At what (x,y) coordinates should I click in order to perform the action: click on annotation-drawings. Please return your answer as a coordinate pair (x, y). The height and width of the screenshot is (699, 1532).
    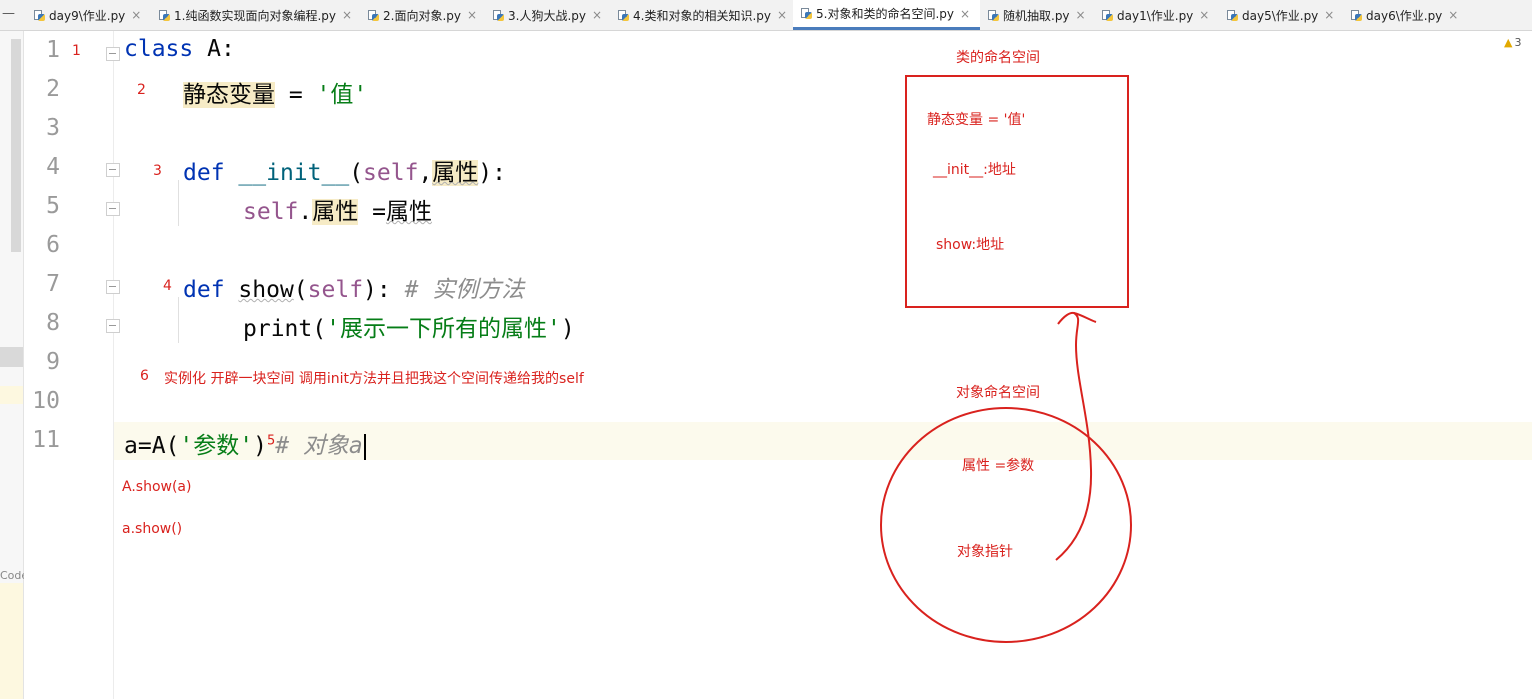
    Looking at the image, I should click on (1006, 359).